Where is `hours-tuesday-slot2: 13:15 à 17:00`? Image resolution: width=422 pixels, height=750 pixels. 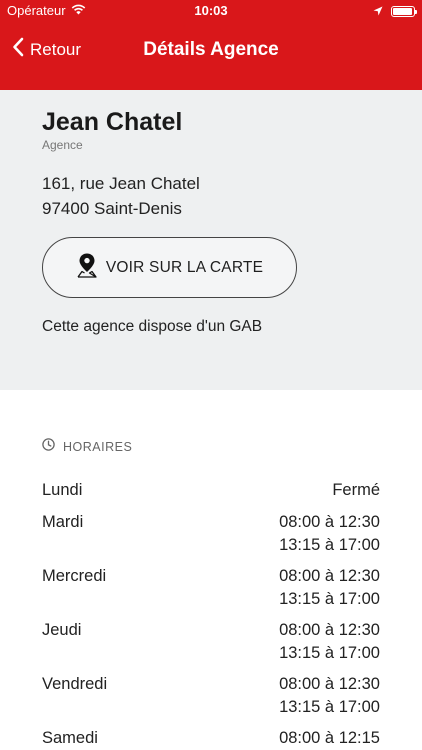 hours-tuesday-slot2: 13:15 à 17:00 is located at coordinates (329, 545).